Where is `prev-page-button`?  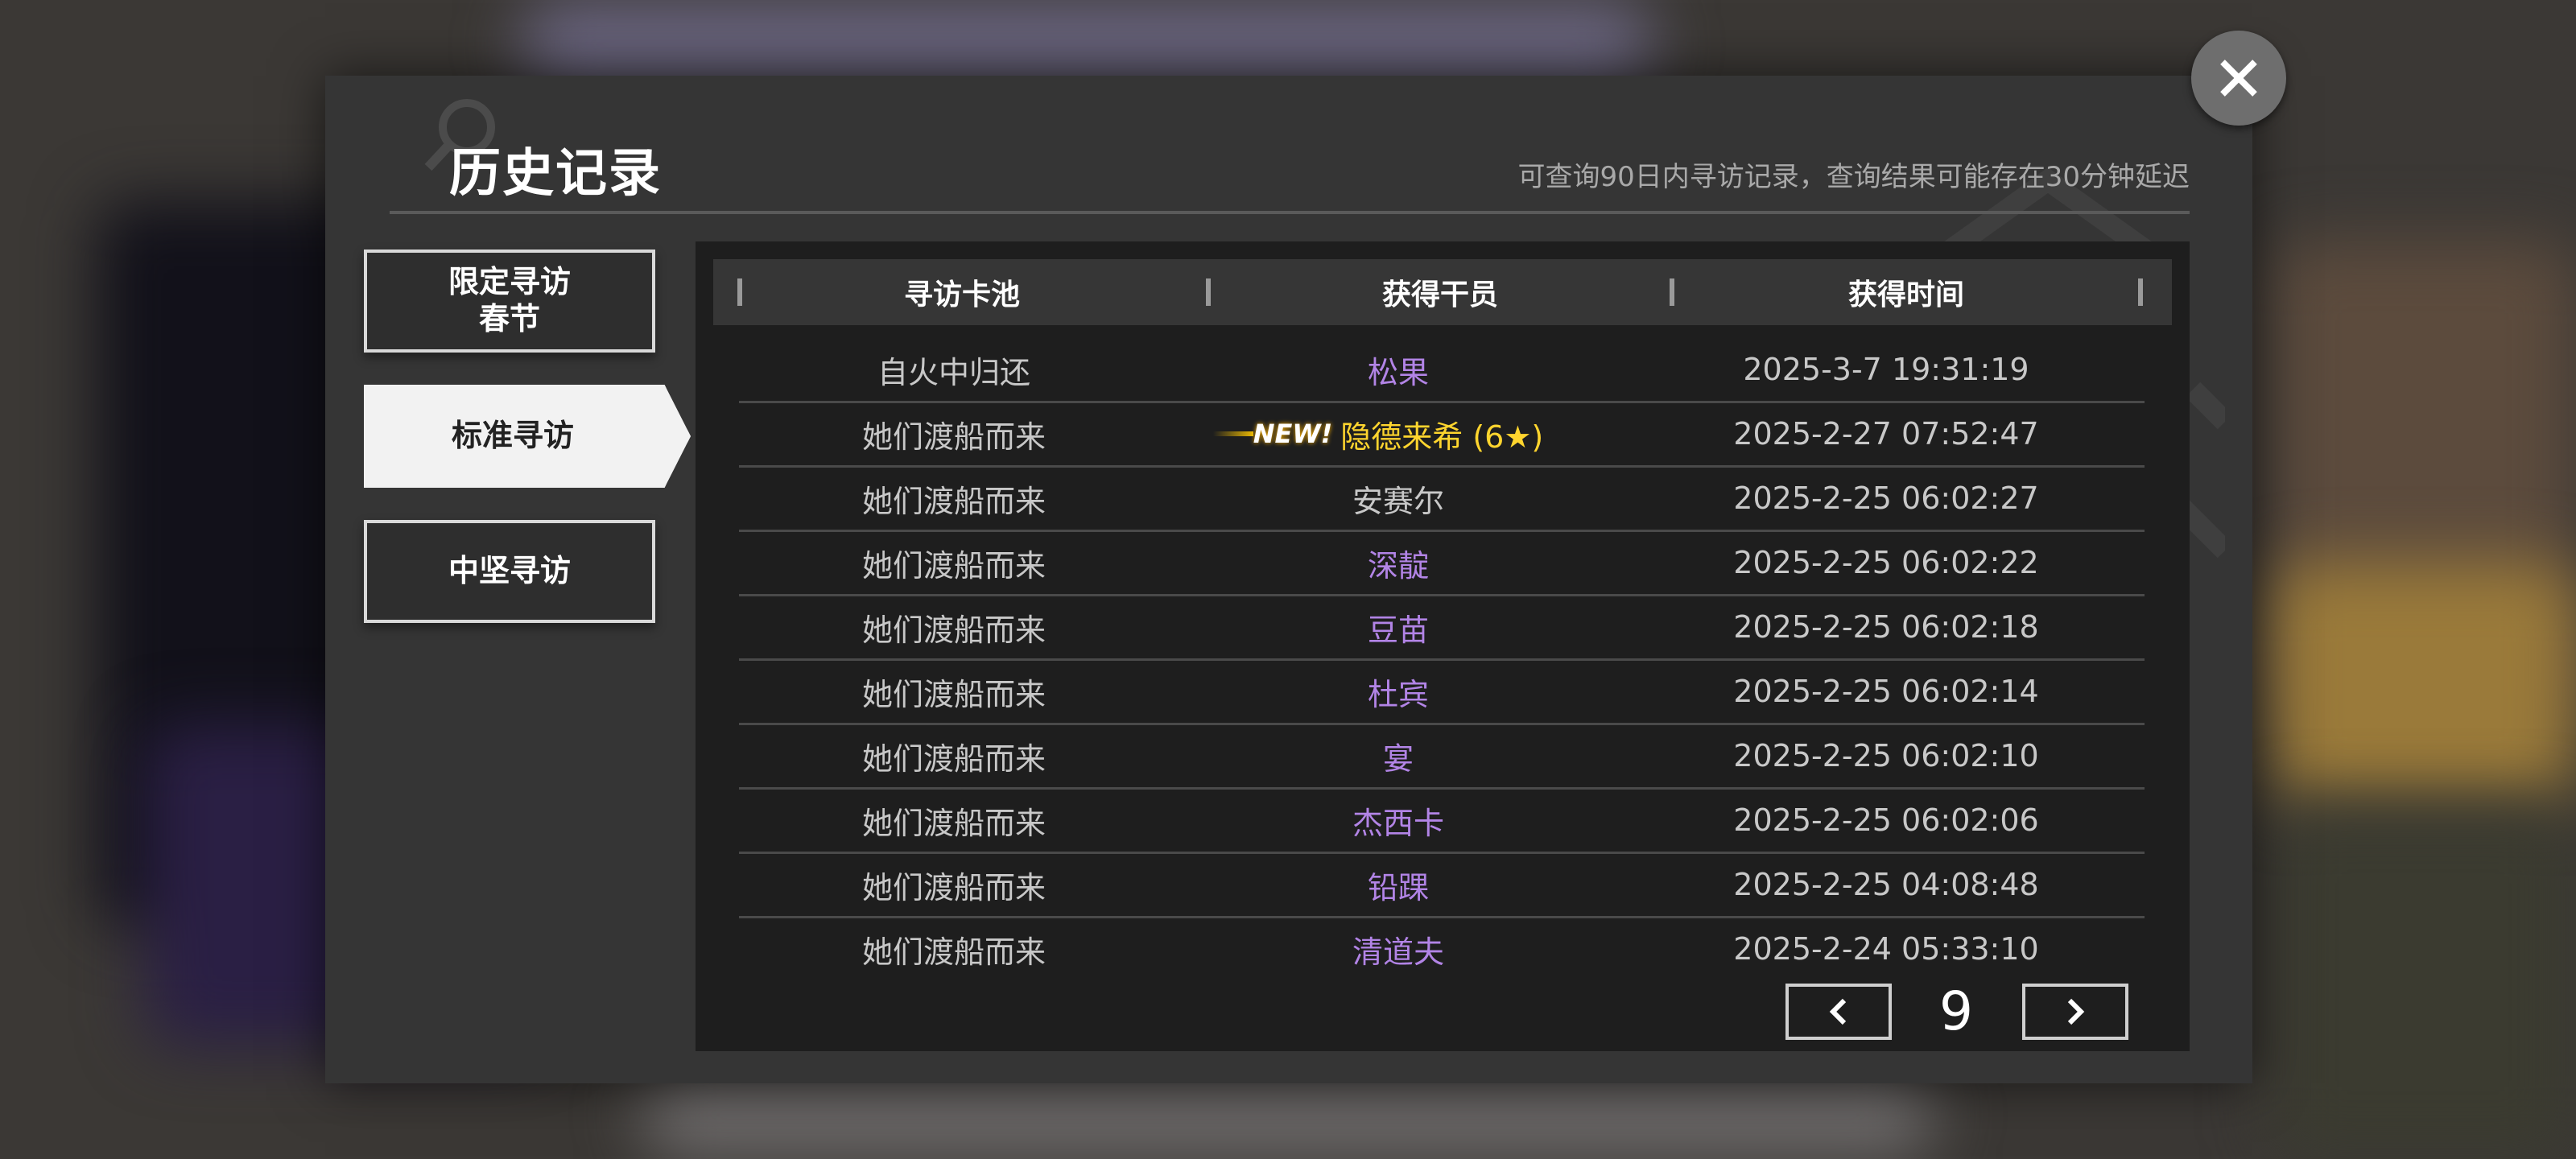
prev-page-button is located at coordinates (1838, 1012).